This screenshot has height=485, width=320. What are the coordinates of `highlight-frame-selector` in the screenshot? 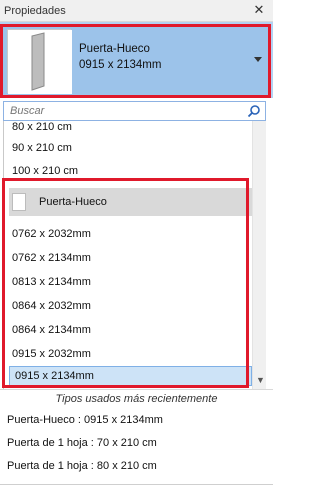 It's located at (135, 61).